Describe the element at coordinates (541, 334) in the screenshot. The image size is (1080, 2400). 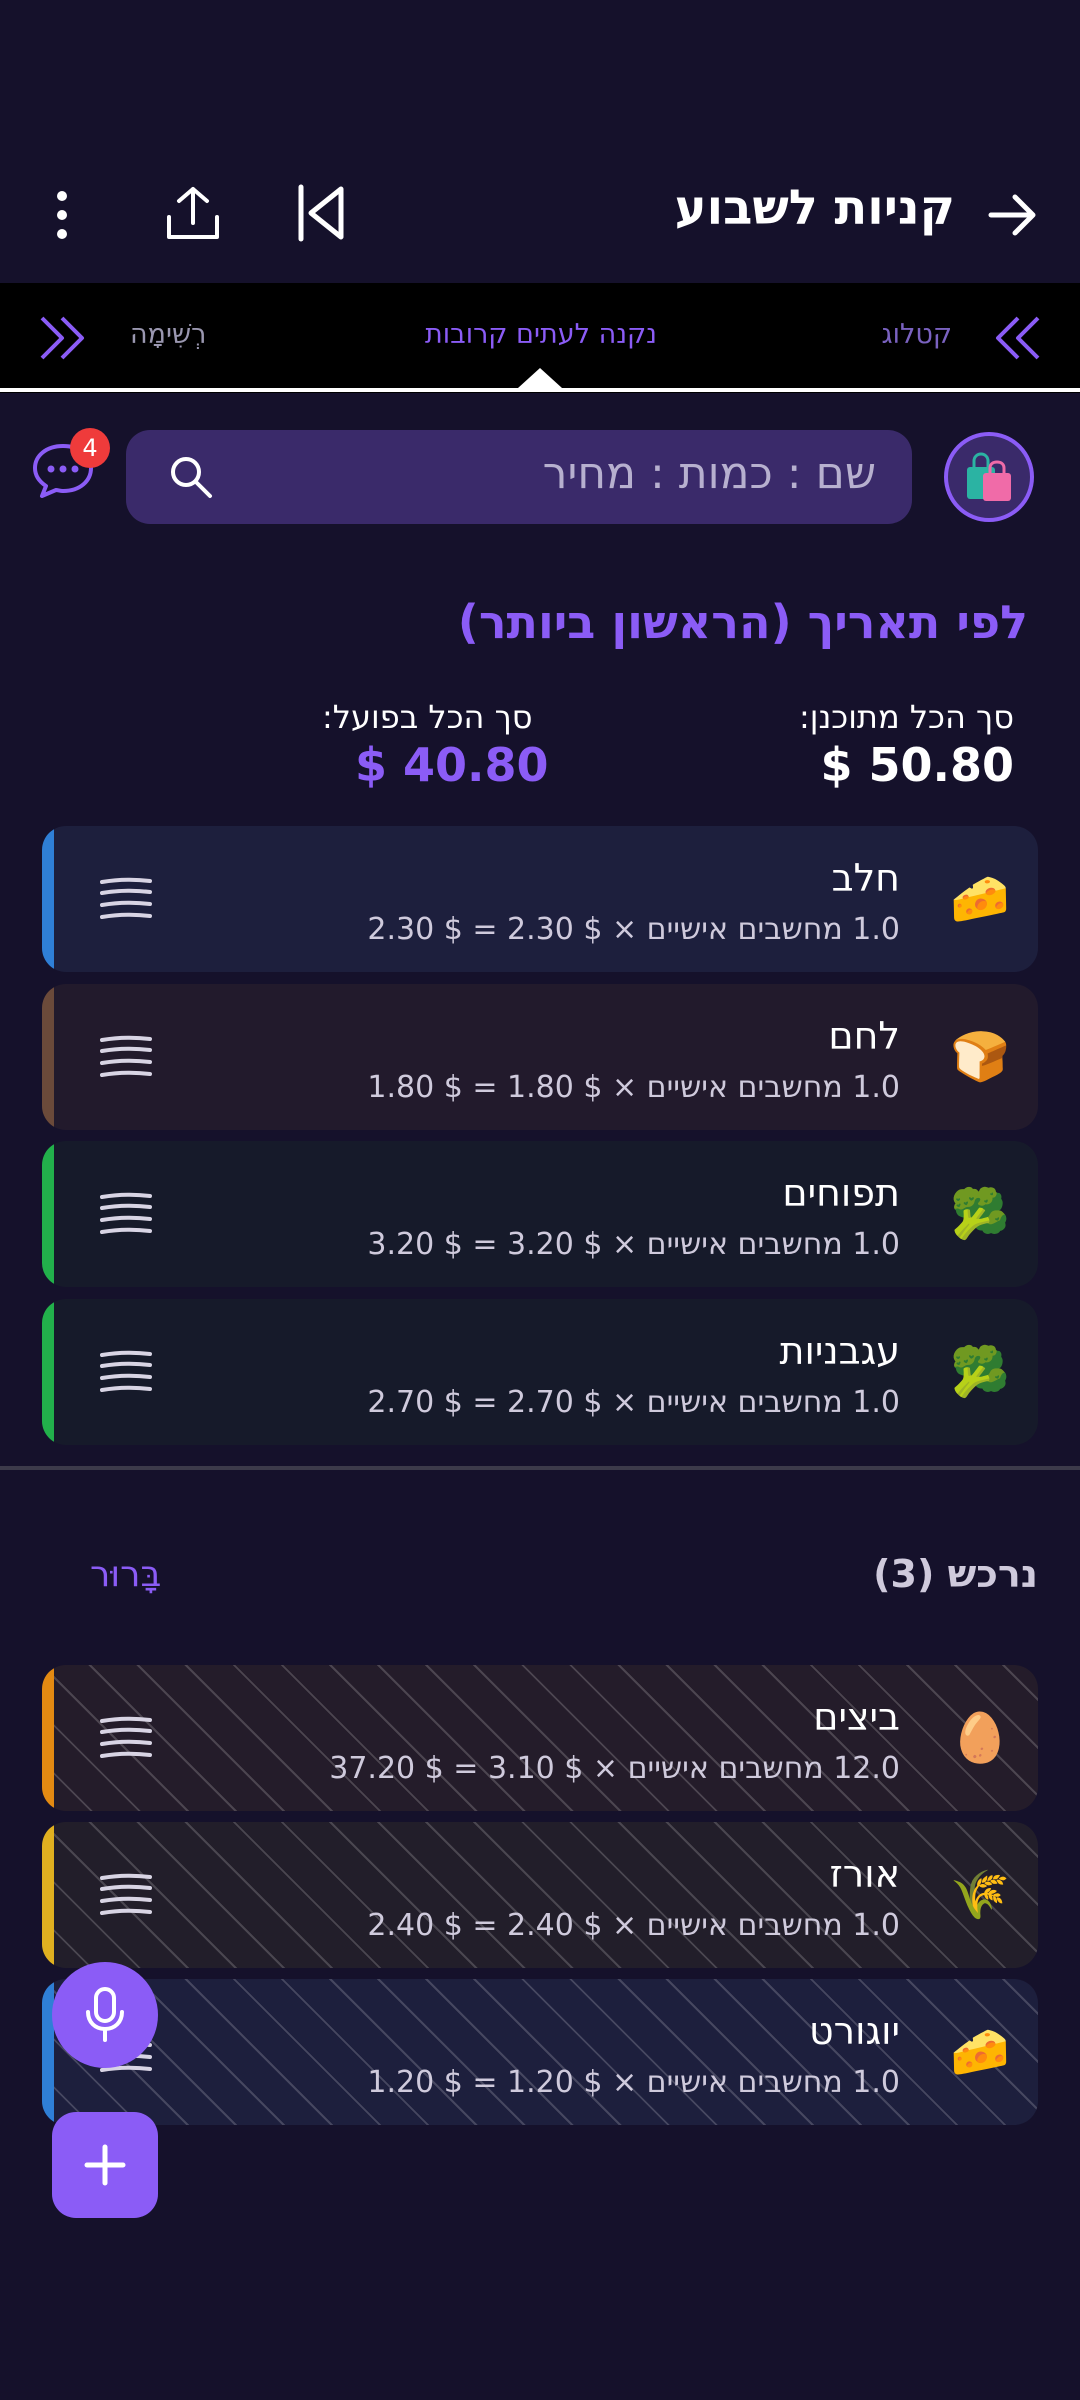
I see `tab-frequently-bought: נקנה לעתים קרובות` at that location.